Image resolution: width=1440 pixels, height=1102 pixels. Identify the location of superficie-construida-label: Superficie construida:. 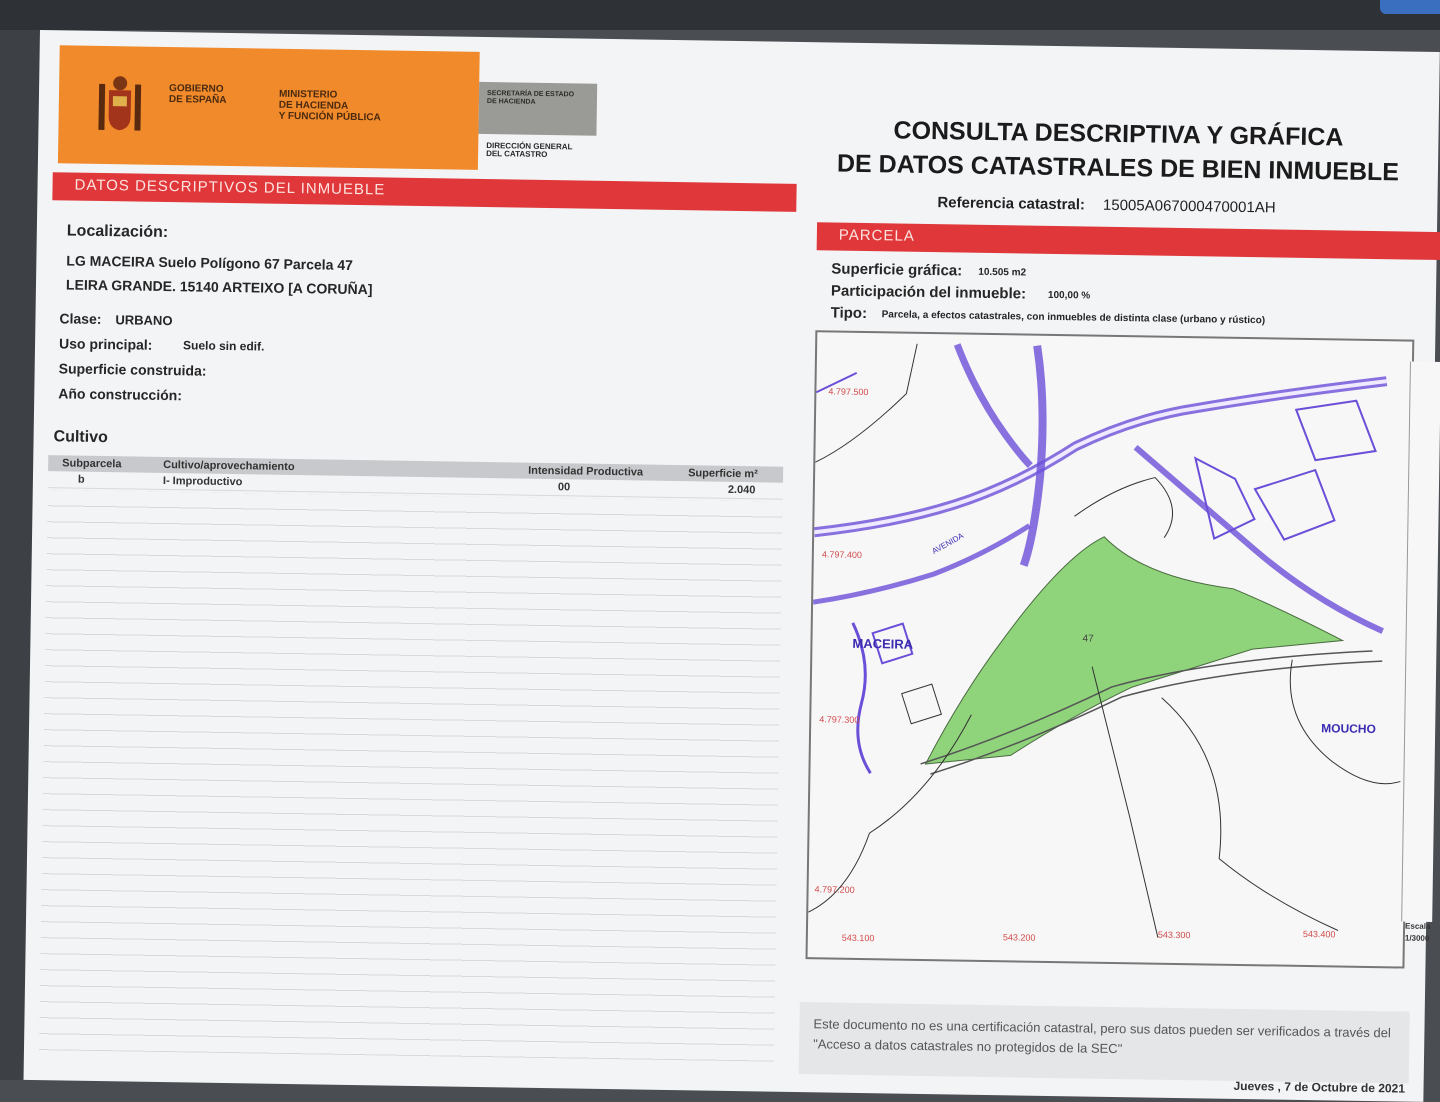
(132, 369).